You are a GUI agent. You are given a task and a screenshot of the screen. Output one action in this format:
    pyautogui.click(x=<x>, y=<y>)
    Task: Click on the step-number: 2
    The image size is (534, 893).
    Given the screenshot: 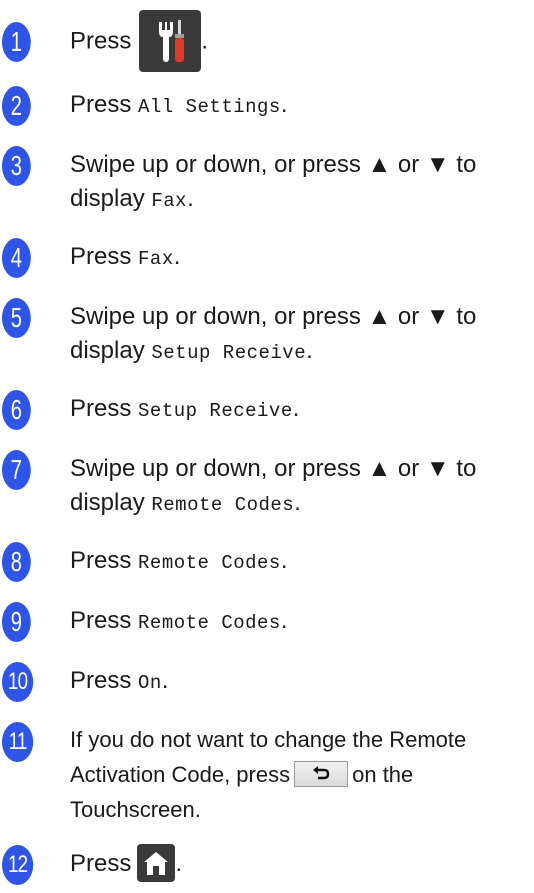 What is the action you would take?
    pyautogui.click(x=16, y=106)
    